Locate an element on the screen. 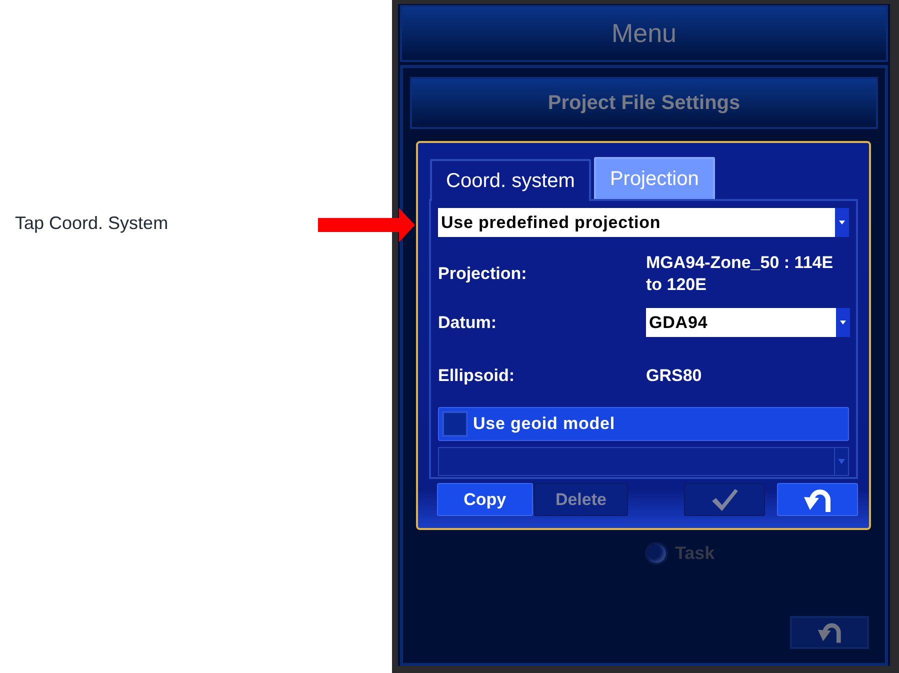  tab: Coord. system is located at coordinates (510, 180).